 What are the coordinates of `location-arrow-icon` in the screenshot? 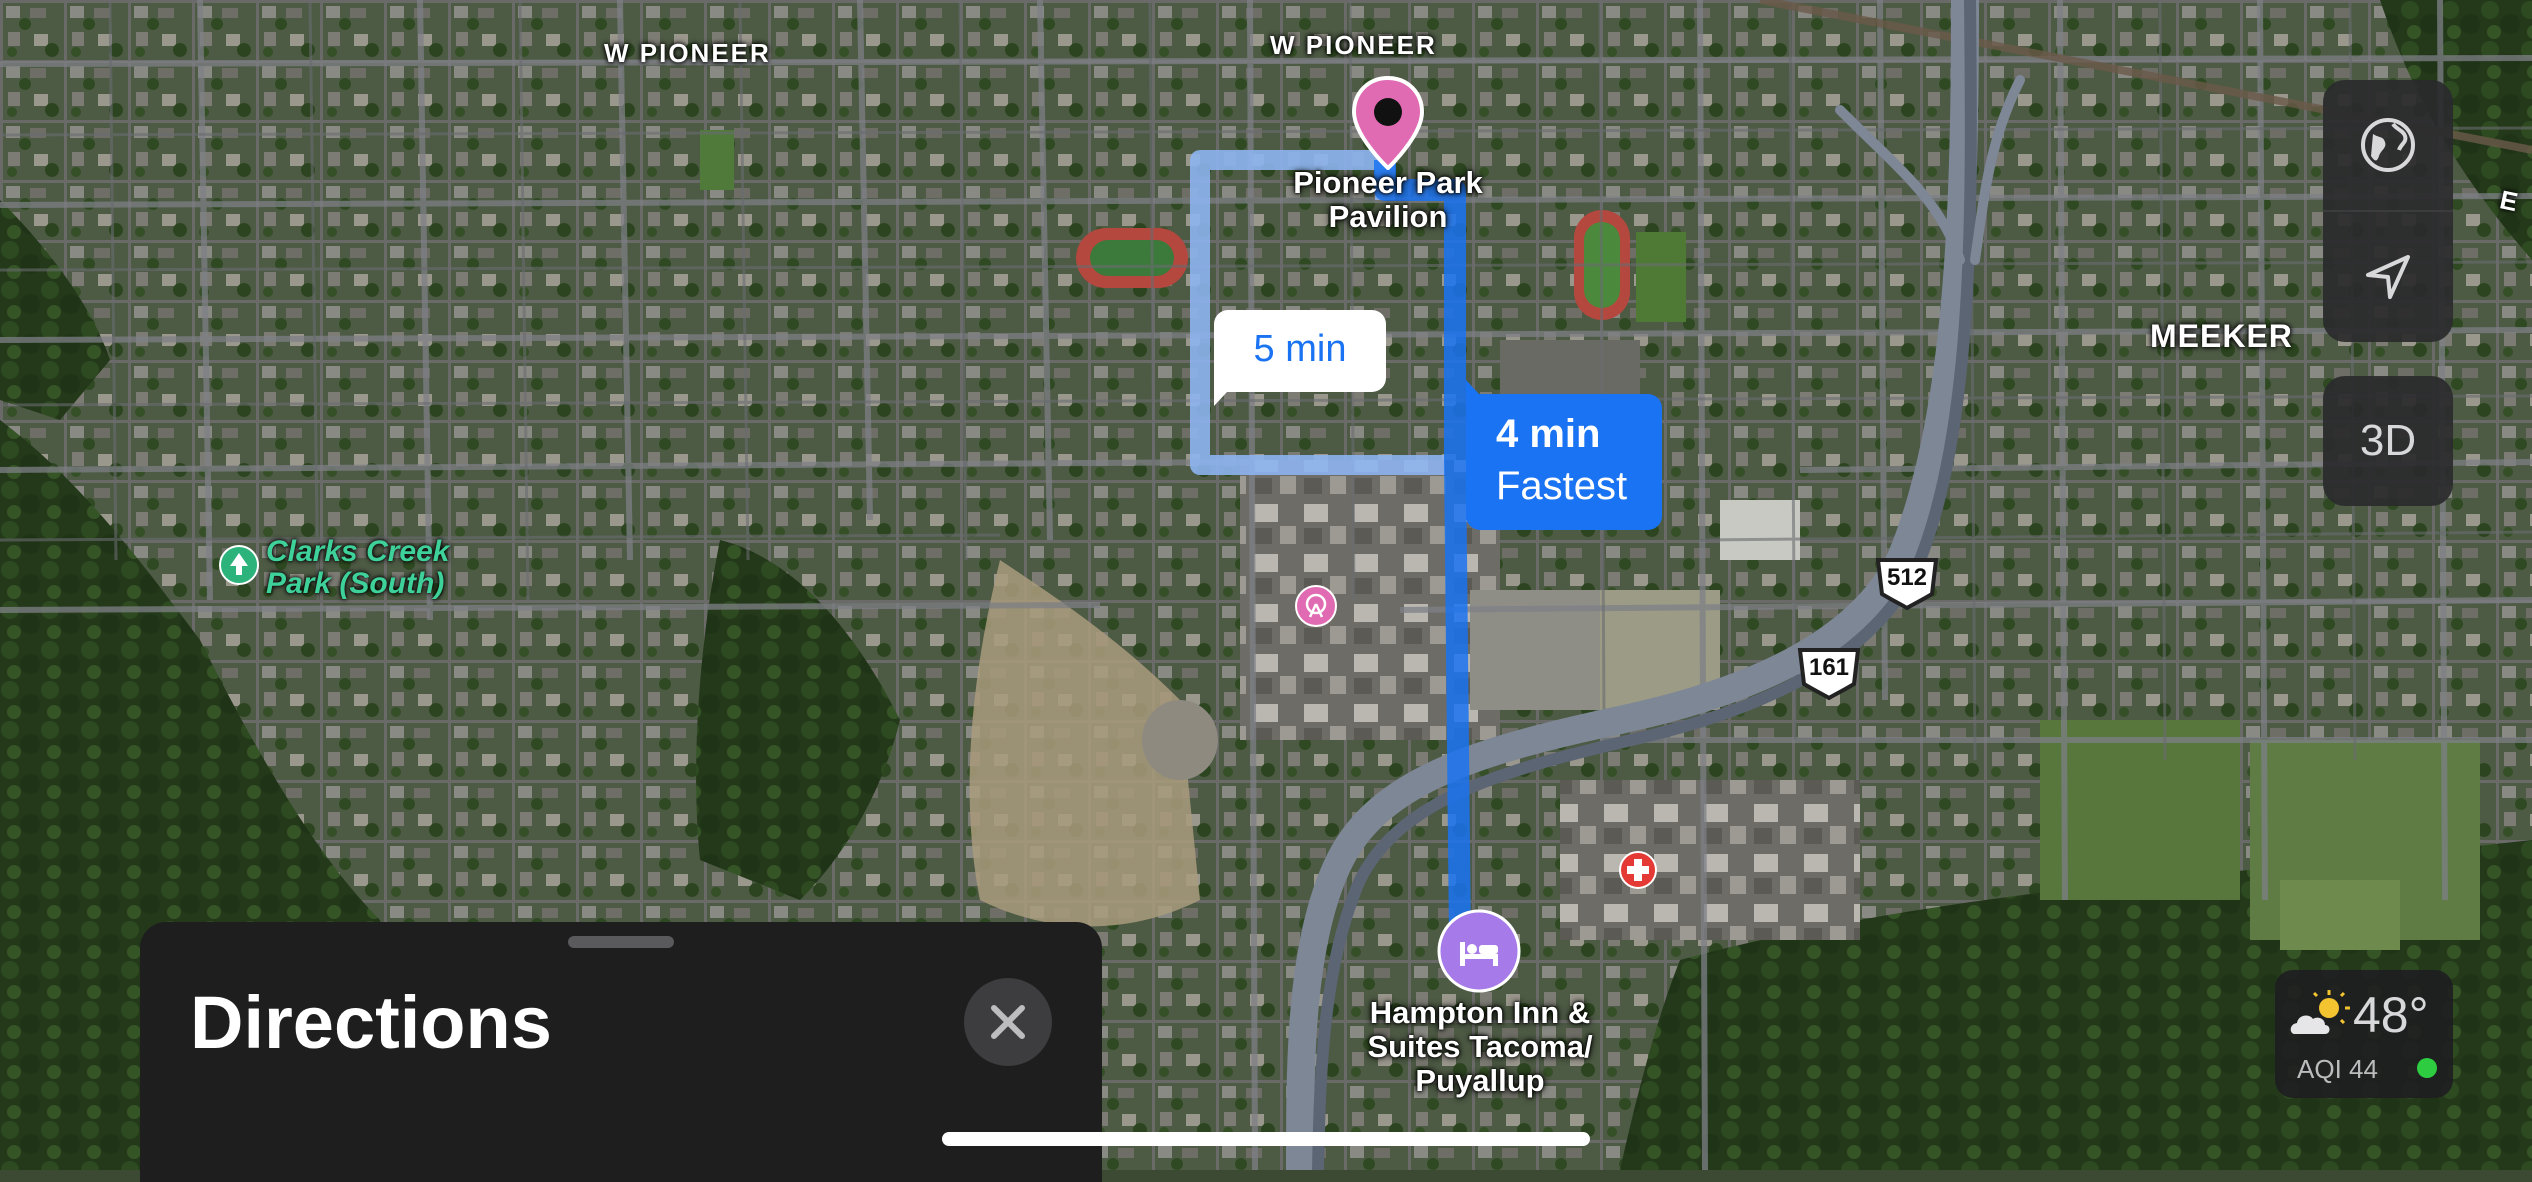 It's located at (2388, 277).